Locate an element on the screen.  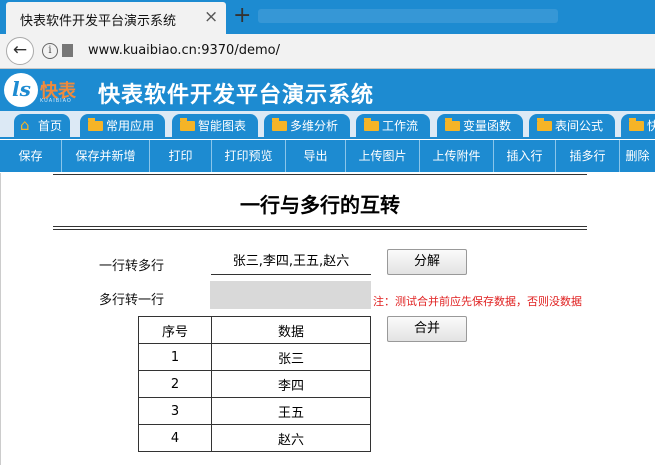
action-toolbar: 保存 保存并新增 打印 打印预览 导出 上传图片 上传附件 插入行 插多行 删除 is located at coordinates (327, 156).